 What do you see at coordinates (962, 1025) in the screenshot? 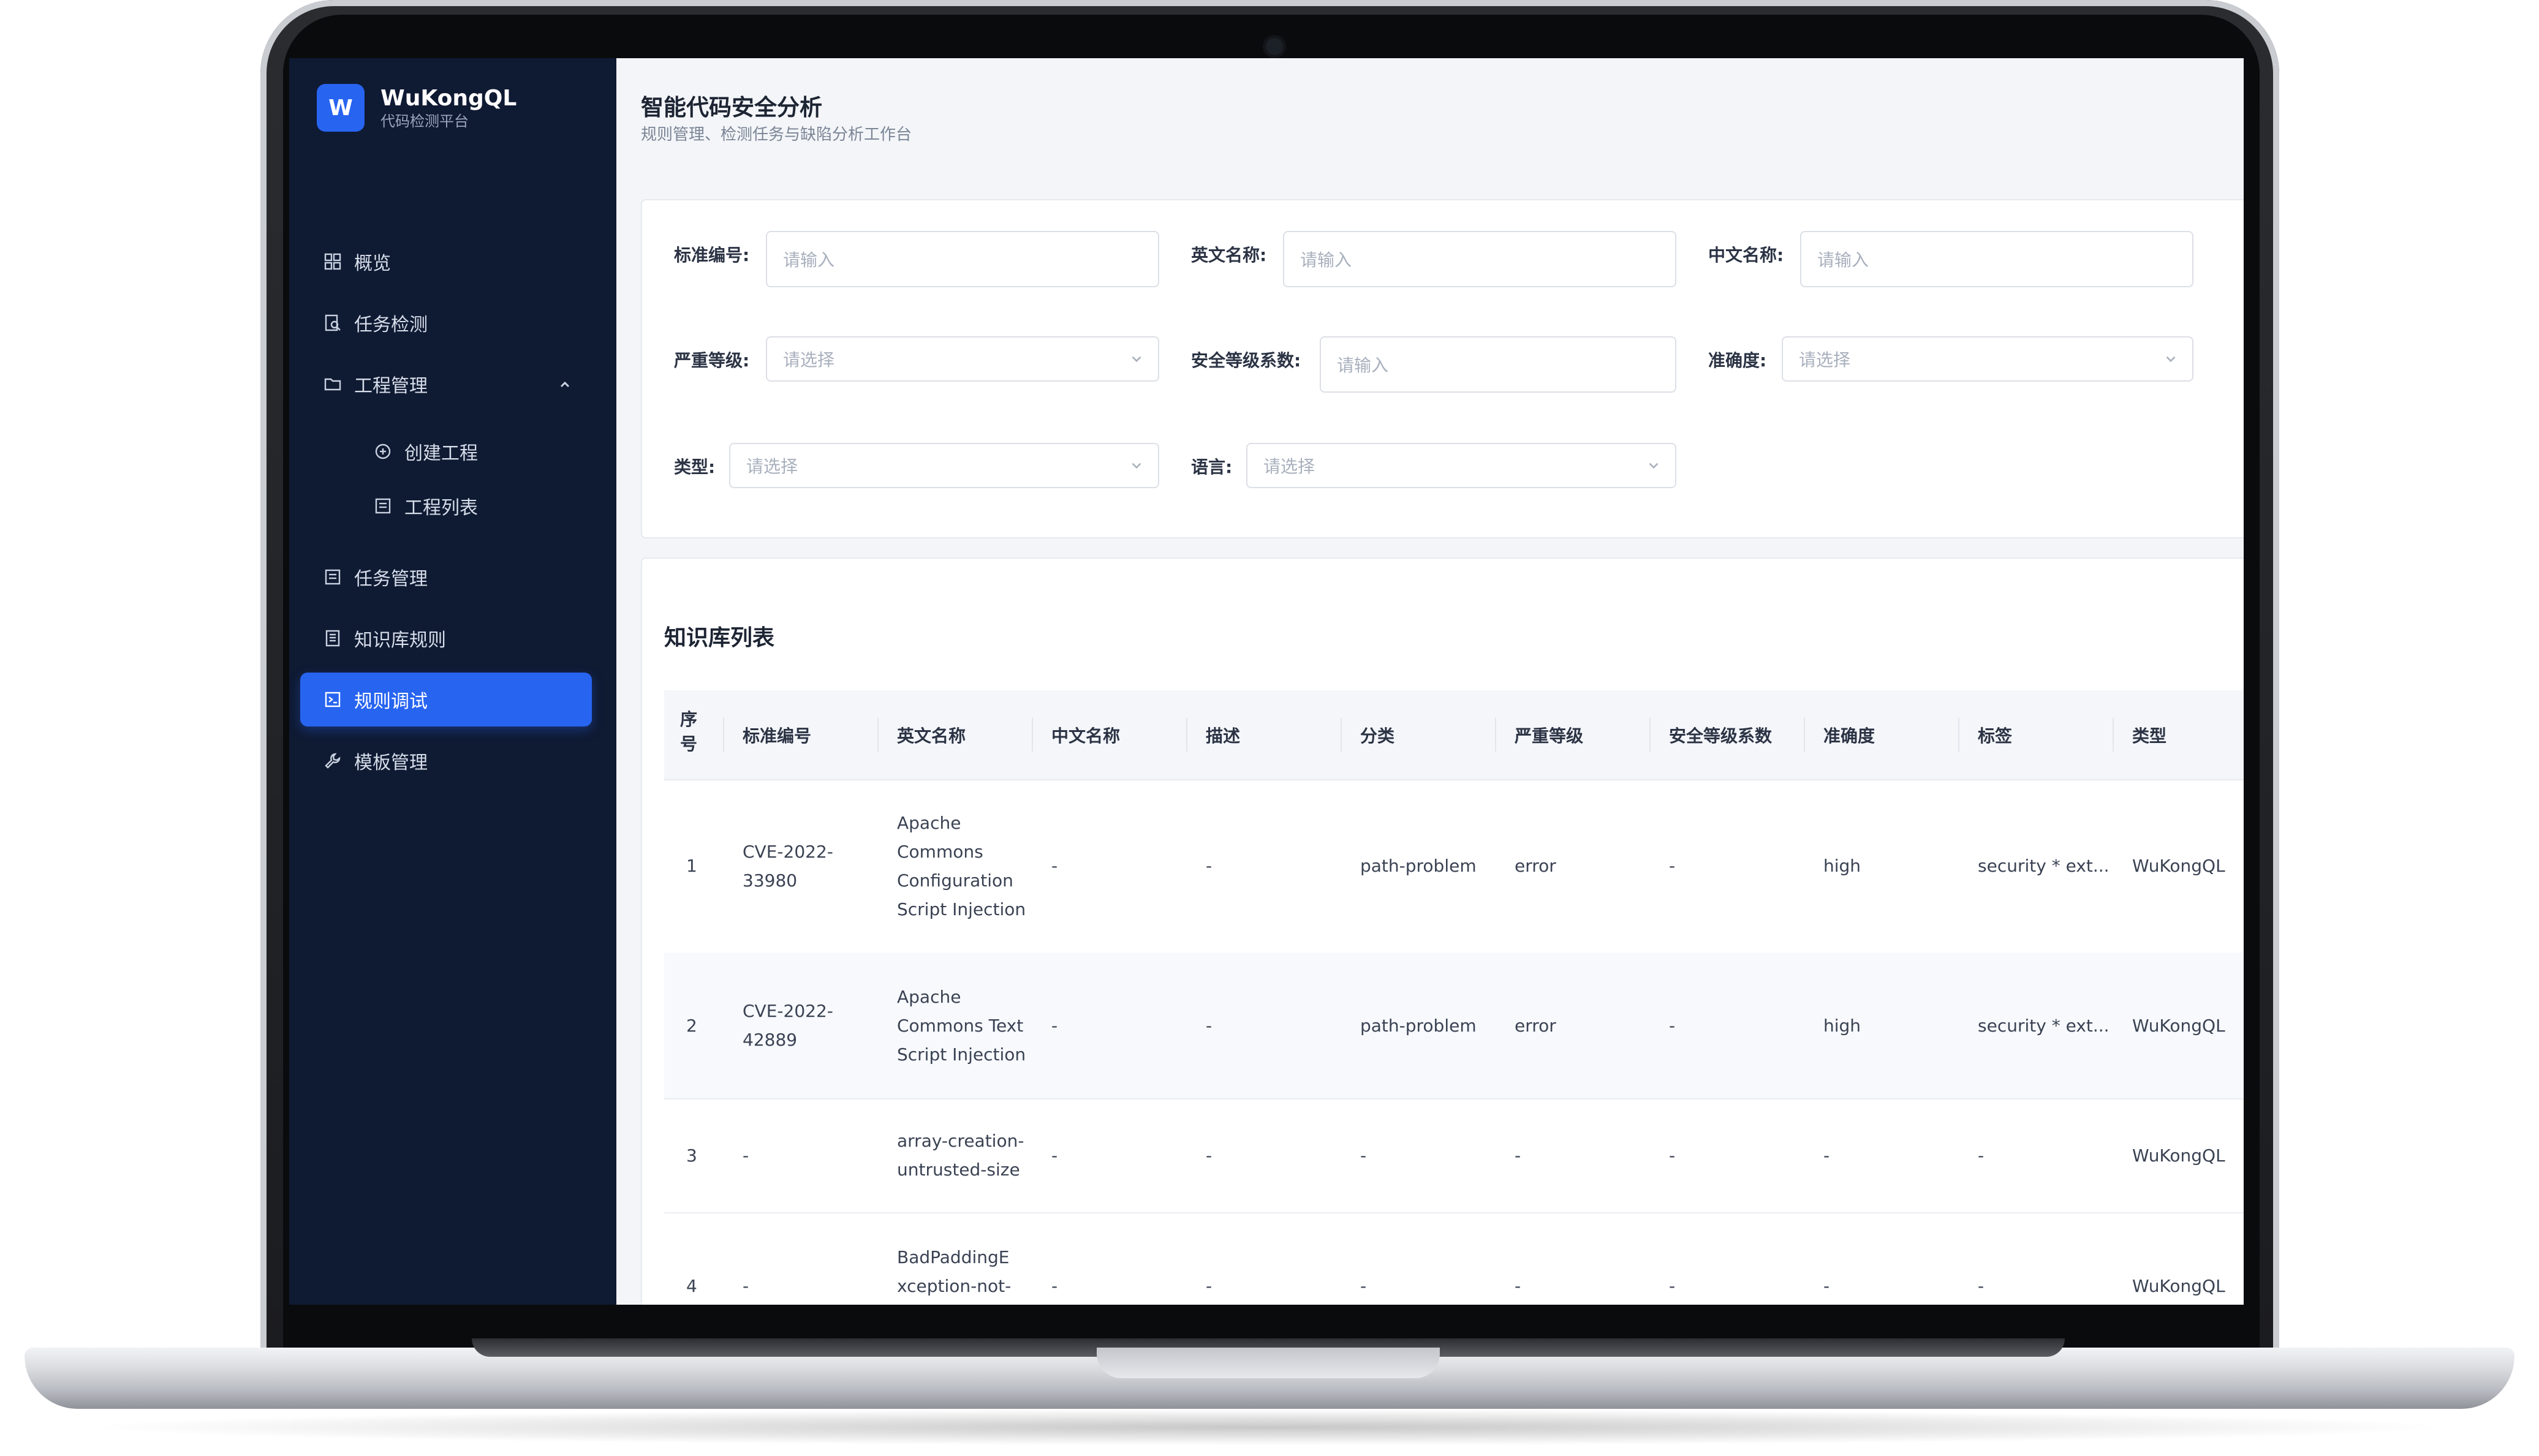
I see `cell-english-name: Apache Commons Text Script Injection` at bounding box center [962, 1025].